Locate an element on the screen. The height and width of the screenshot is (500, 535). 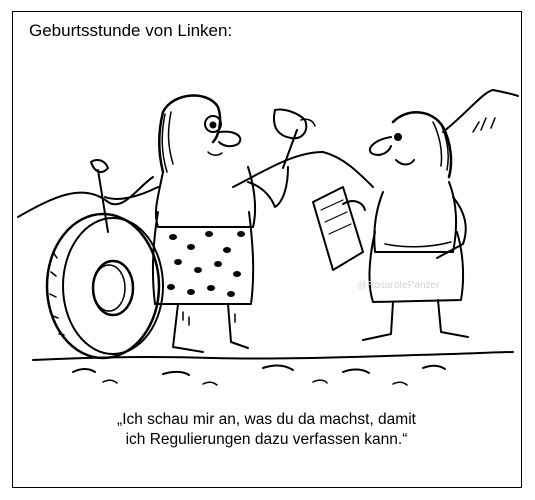
caveman-left-legs is located at coordinates (210, 328).